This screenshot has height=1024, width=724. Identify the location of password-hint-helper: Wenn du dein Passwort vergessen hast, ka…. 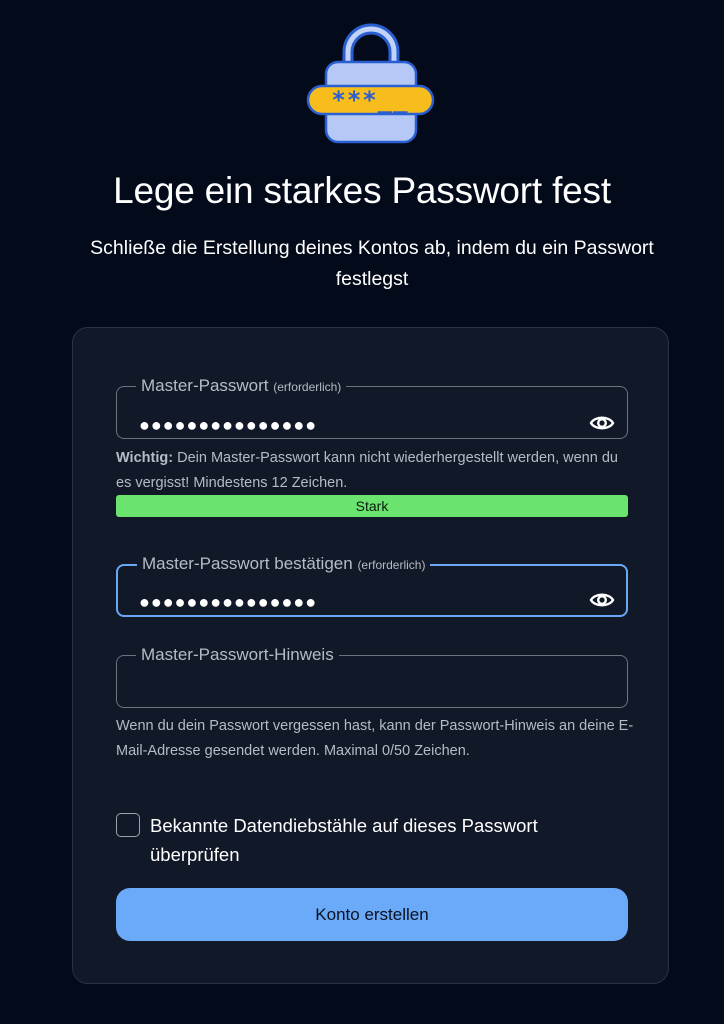
(375, 738).